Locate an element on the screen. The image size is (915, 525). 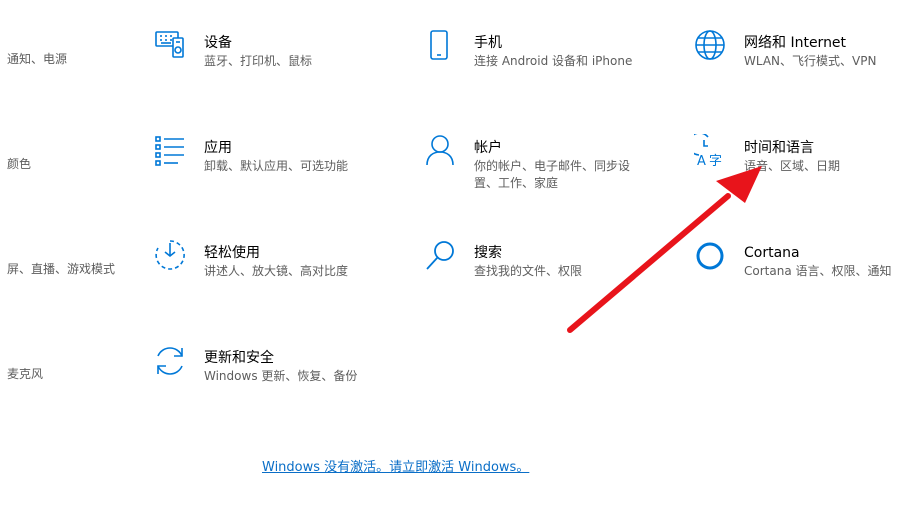
tile-title: 手机 is located at coordinates (488, 43).